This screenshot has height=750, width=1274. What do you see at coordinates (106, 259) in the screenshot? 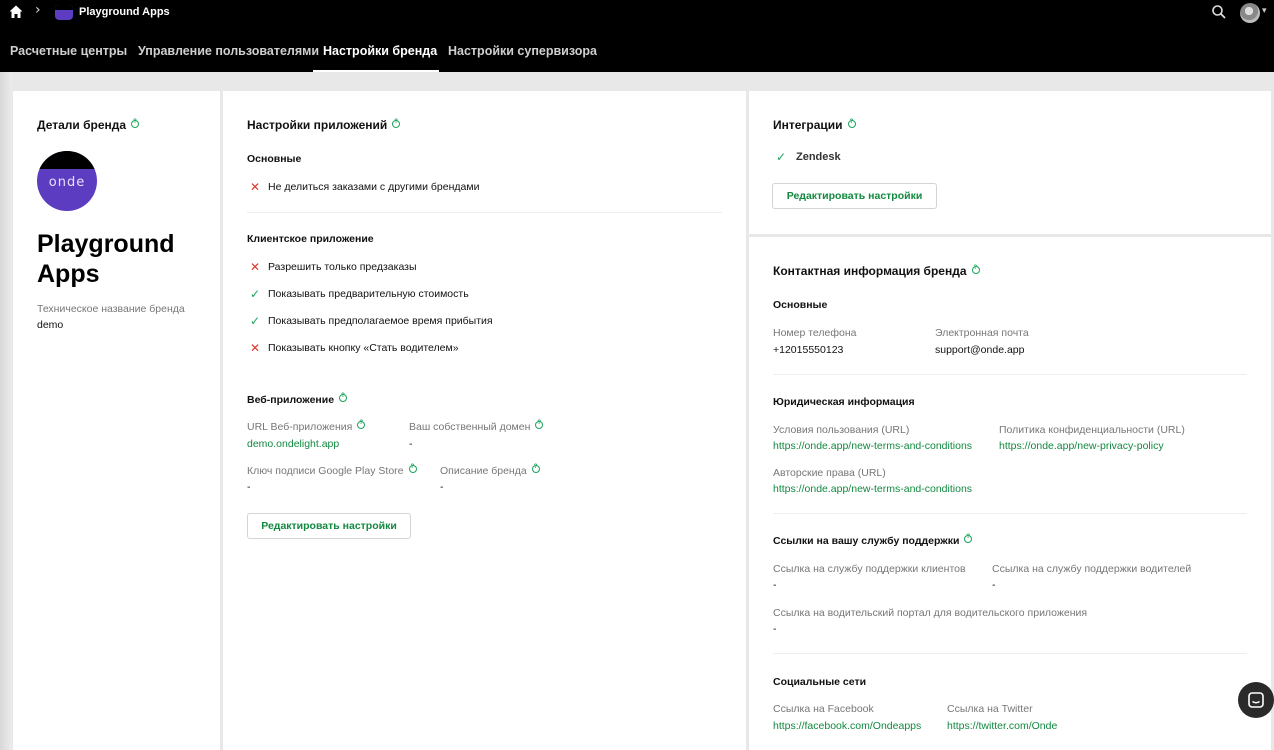
I see `brand-name: Playground Apps` at bounding box center [106, 259].